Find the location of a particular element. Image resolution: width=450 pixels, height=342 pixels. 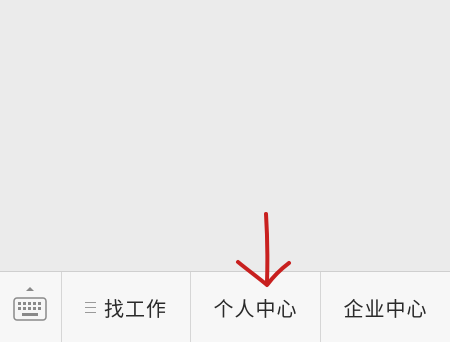

tab-personal-center: 个人中心 is located at coordinates (256, 307).